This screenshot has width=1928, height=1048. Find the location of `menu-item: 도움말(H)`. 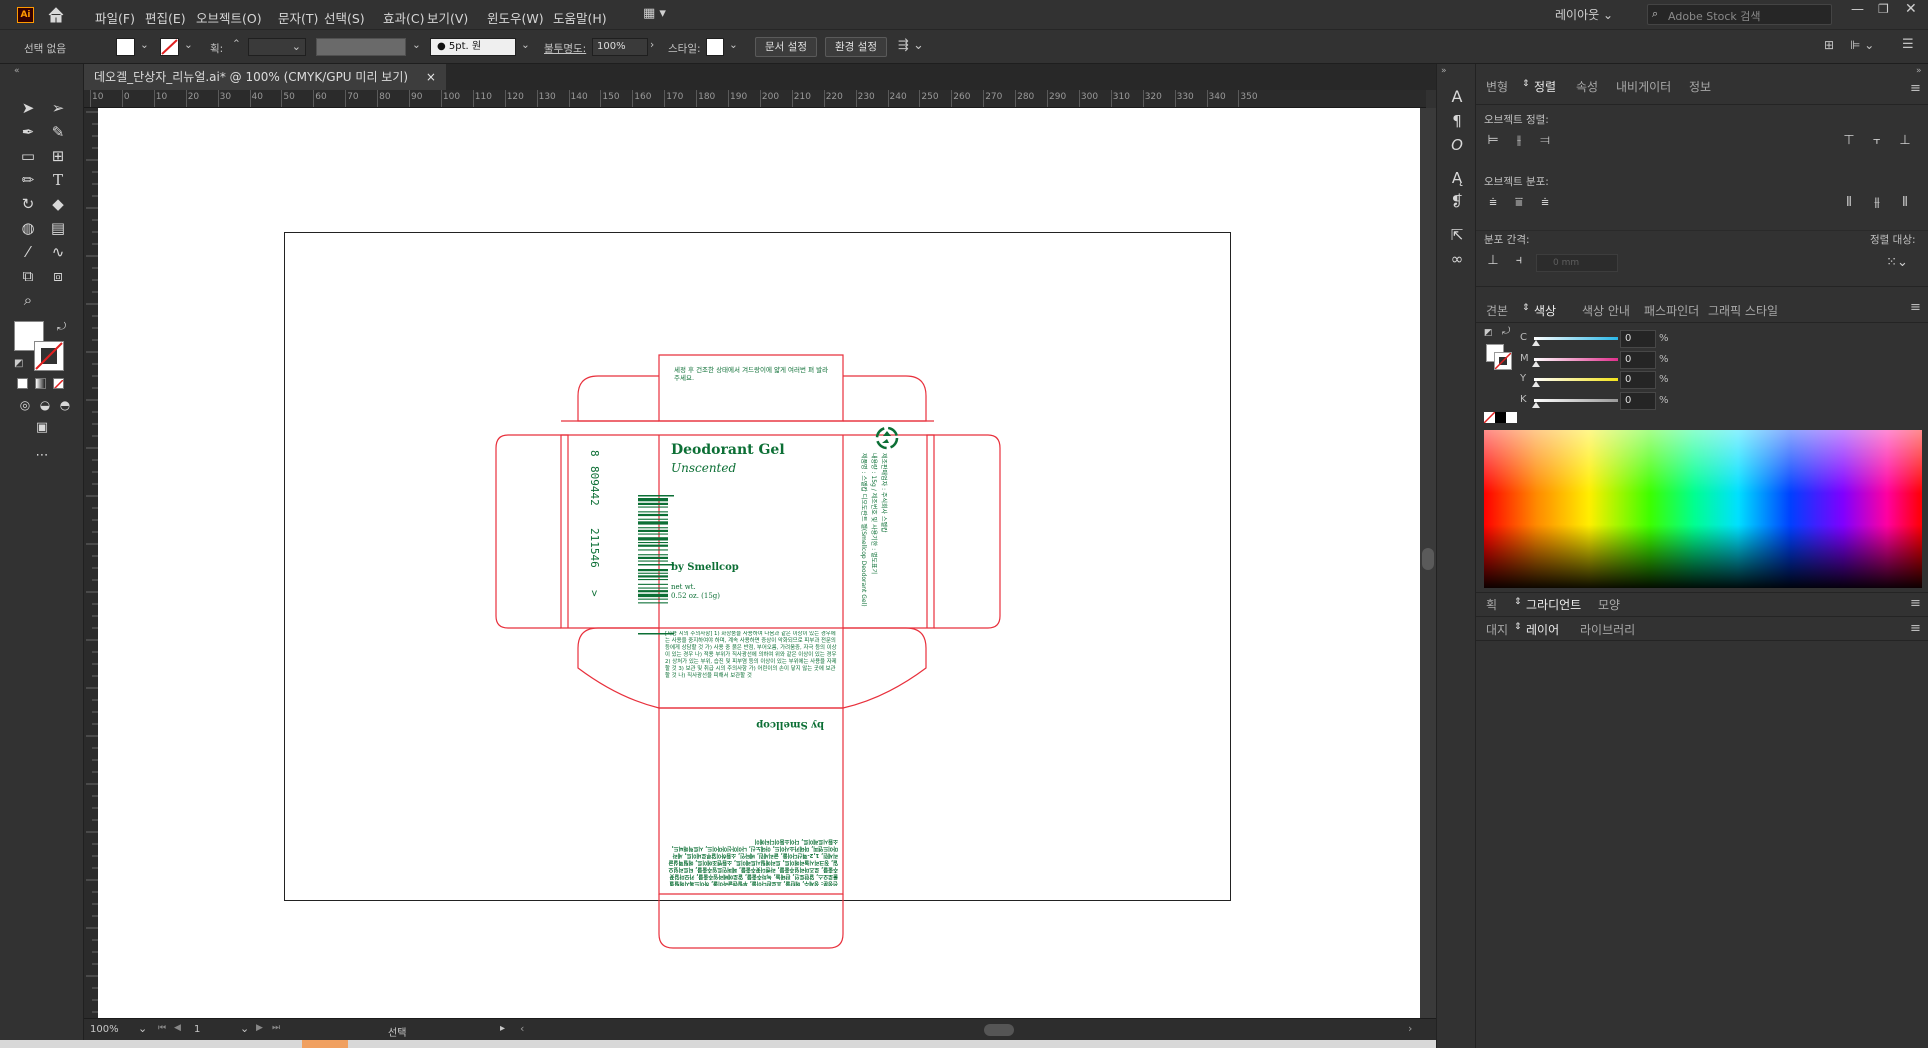

menu-item: 도움말(H) is located at coordinates (580, 17).